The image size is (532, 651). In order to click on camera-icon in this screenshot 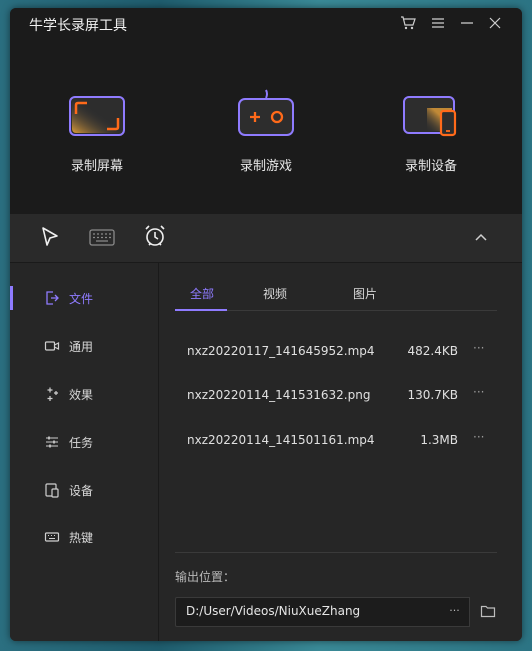, I will do `click(52, 346)`.